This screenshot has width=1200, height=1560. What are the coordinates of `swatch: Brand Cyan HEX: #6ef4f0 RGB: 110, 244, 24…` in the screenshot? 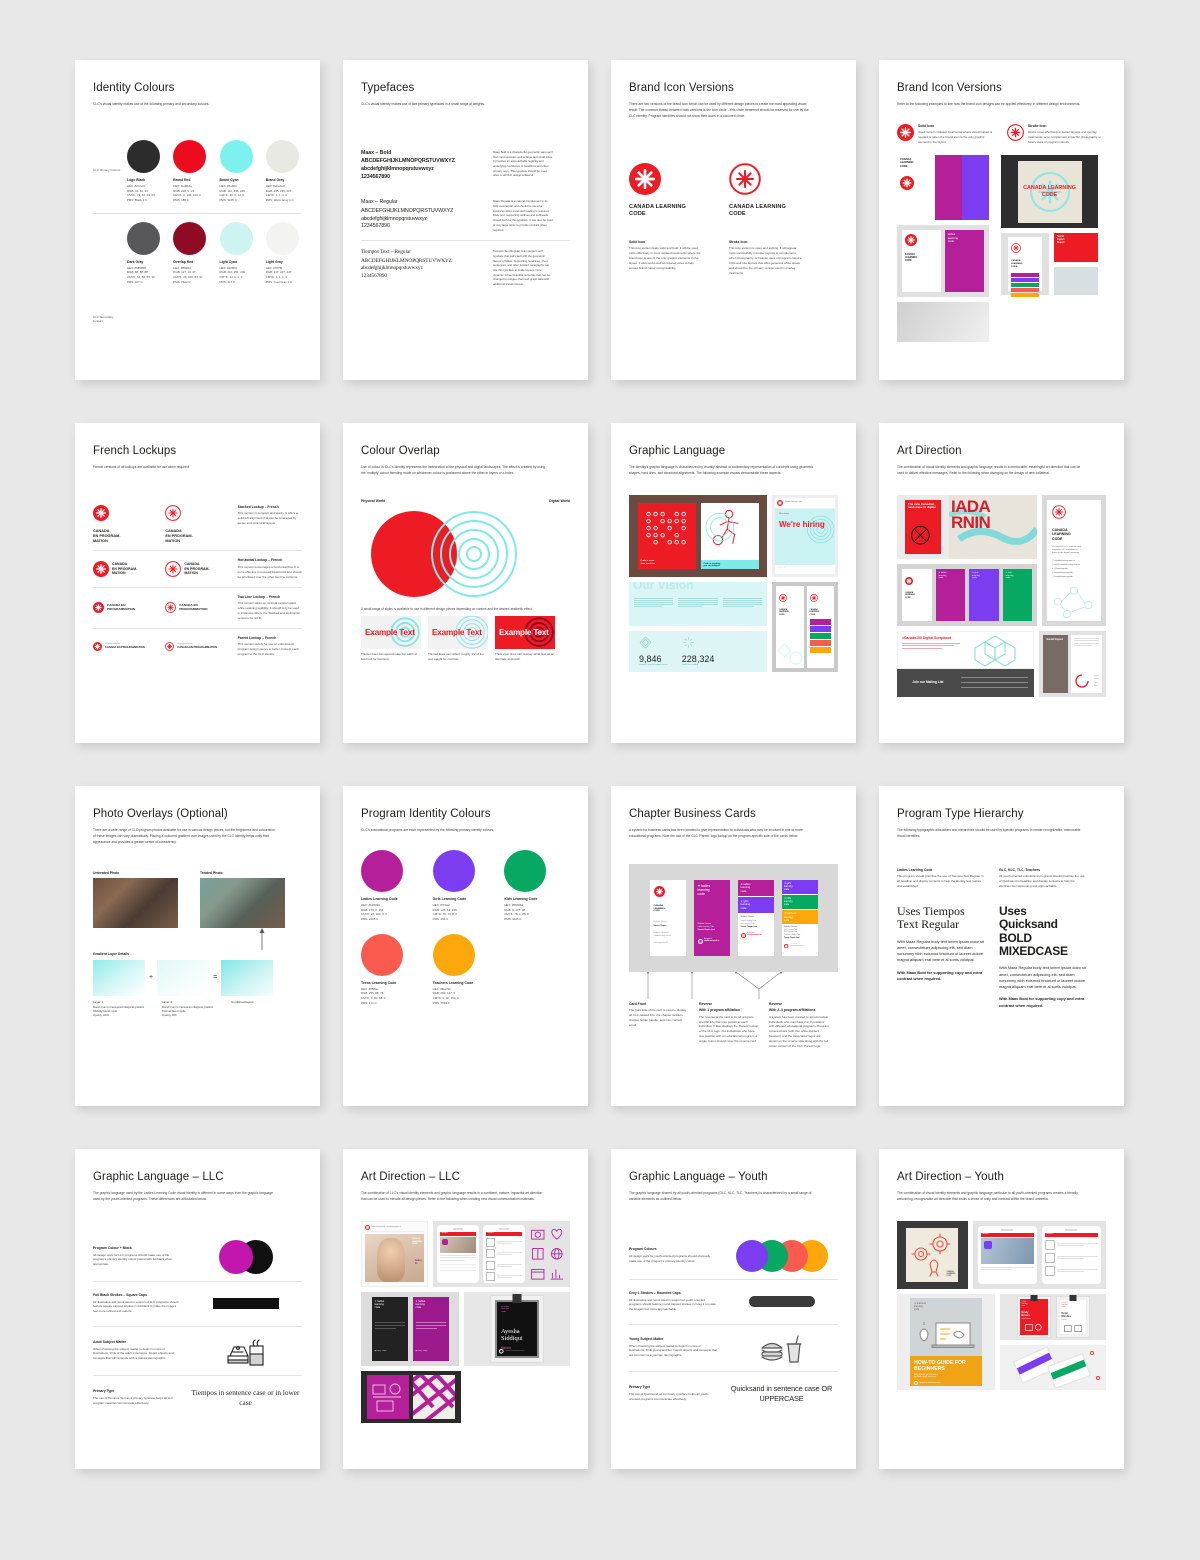 It's located at (237, 171).